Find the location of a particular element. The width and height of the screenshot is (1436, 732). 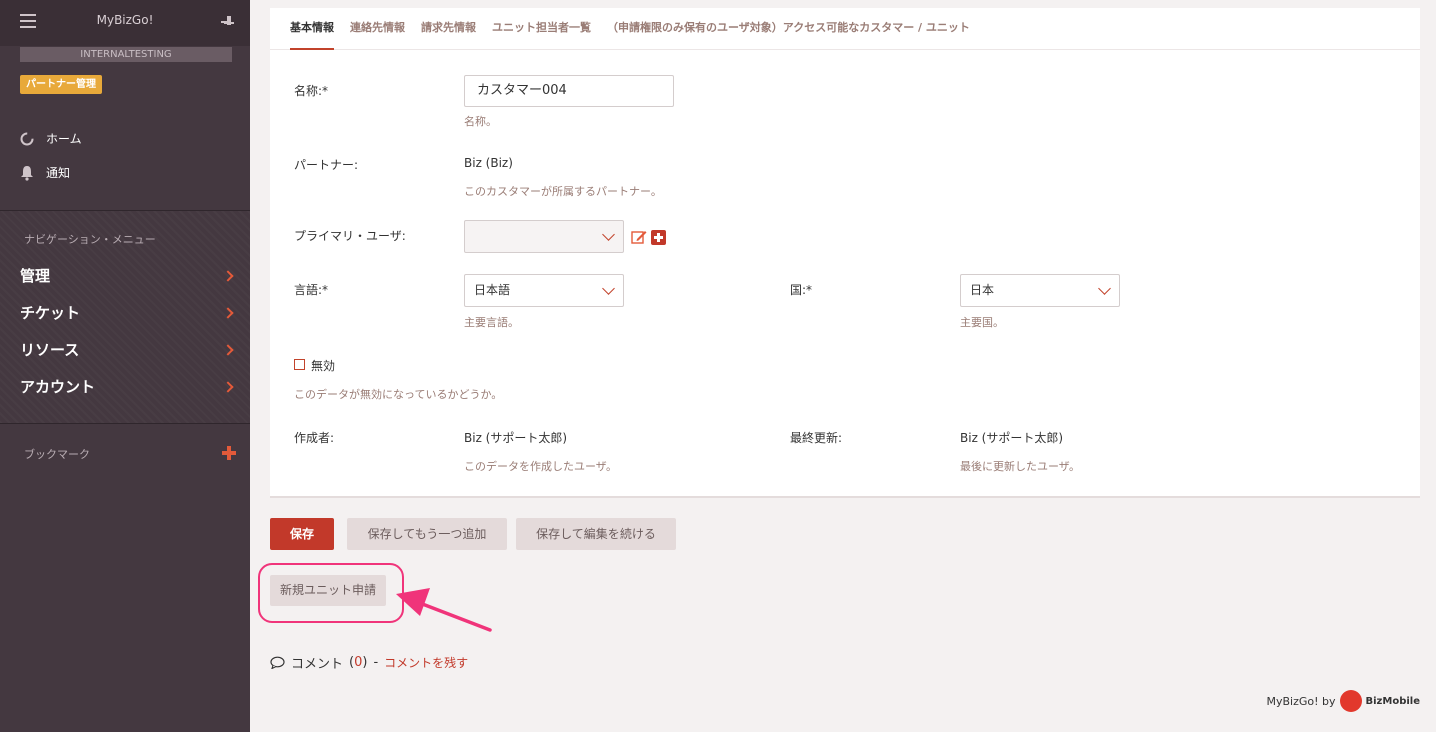

add-bookmark-icon is located at coordinates (229, 453).